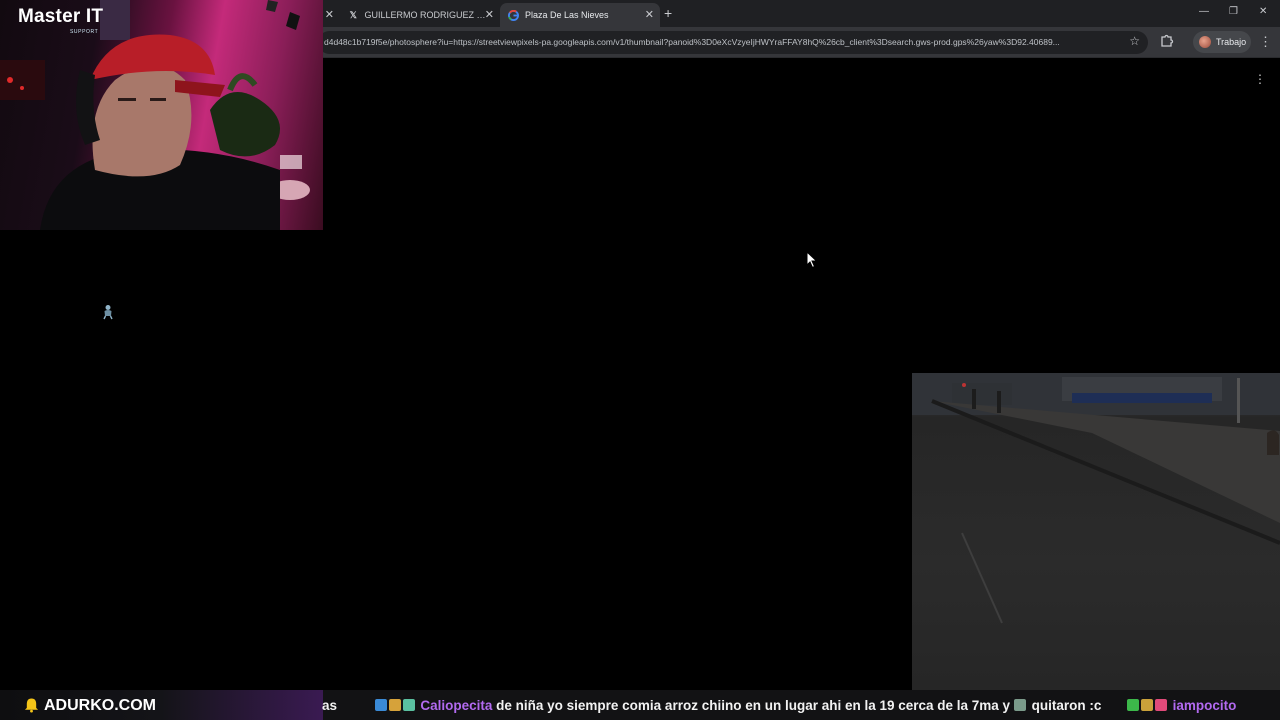 Image resolution: width=1280 pixels, height=720 pixels. What do you see at coordinates (1160, 705) in the screenshot?
I see `heart-badge-icon` at bounding box center [1160, 705].